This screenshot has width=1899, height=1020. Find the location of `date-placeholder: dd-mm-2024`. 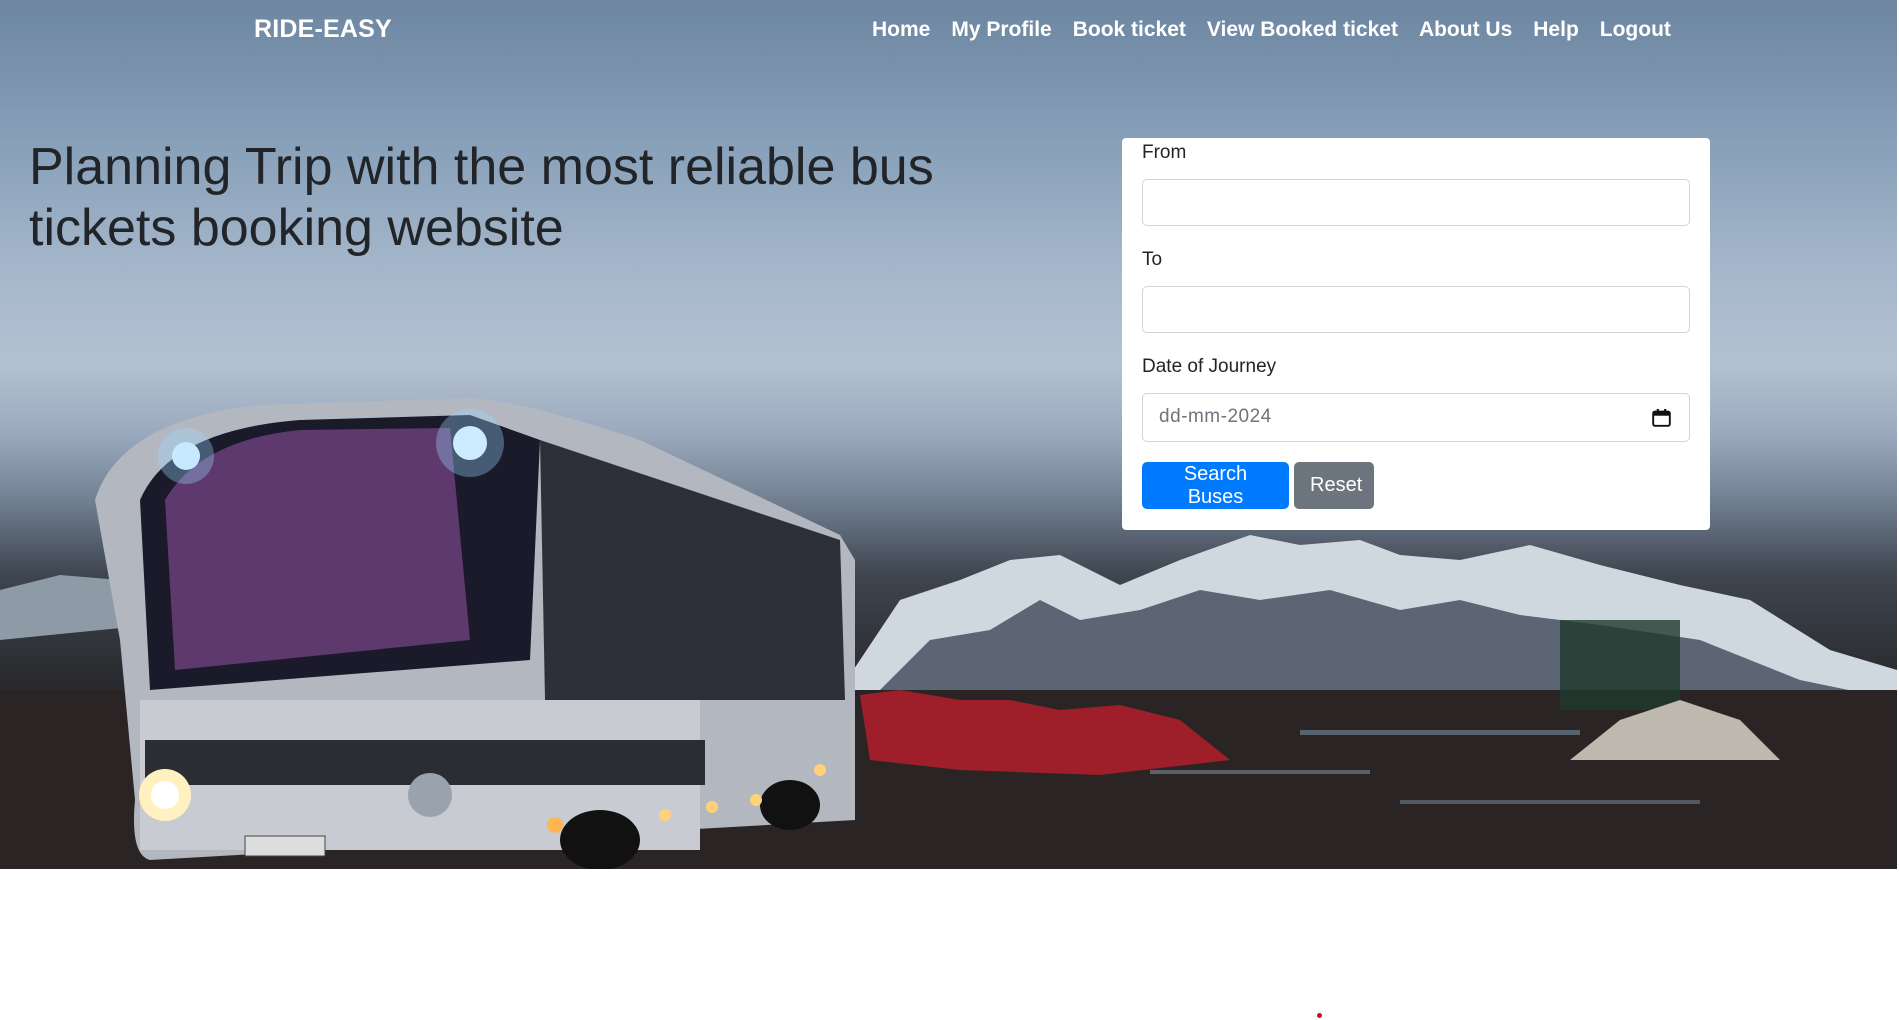

date-placeholder: dd-mm-2024 is located at coordinates (1215, 416).